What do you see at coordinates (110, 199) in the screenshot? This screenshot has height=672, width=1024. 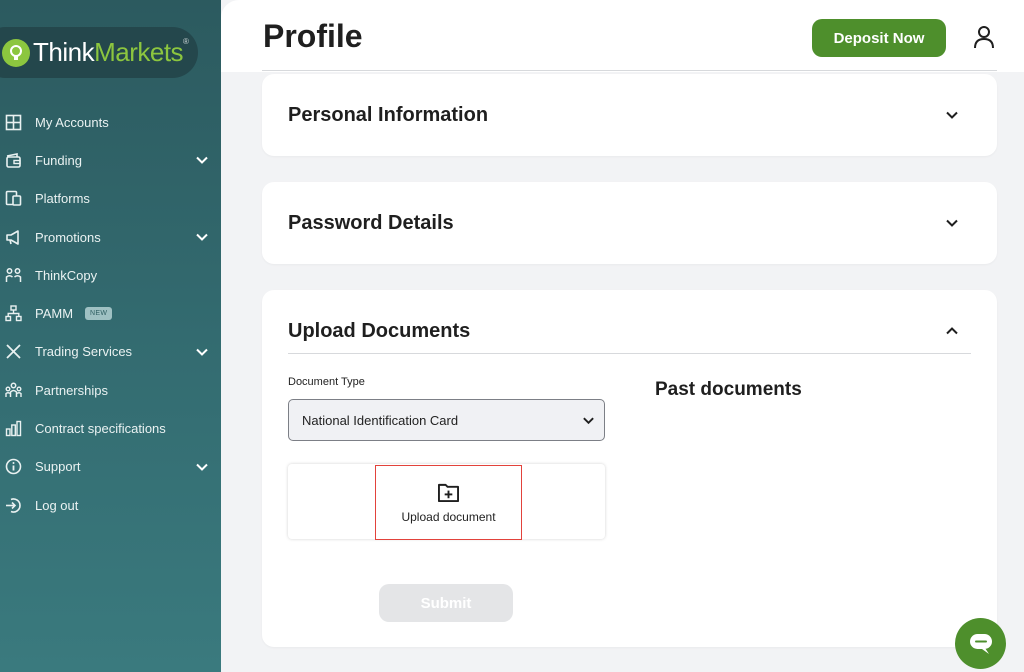 I see `sidebar-item-platforms: Platforms` at bounding box center [110, 199].